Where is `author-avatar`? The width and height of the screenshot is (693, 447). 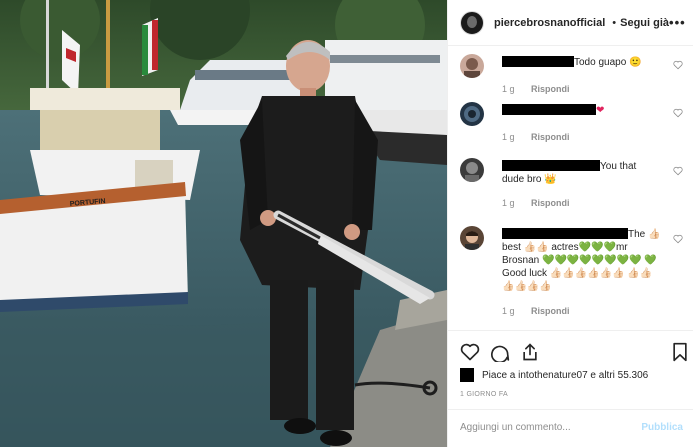 author-avatar is located at coordinates (472, 22).